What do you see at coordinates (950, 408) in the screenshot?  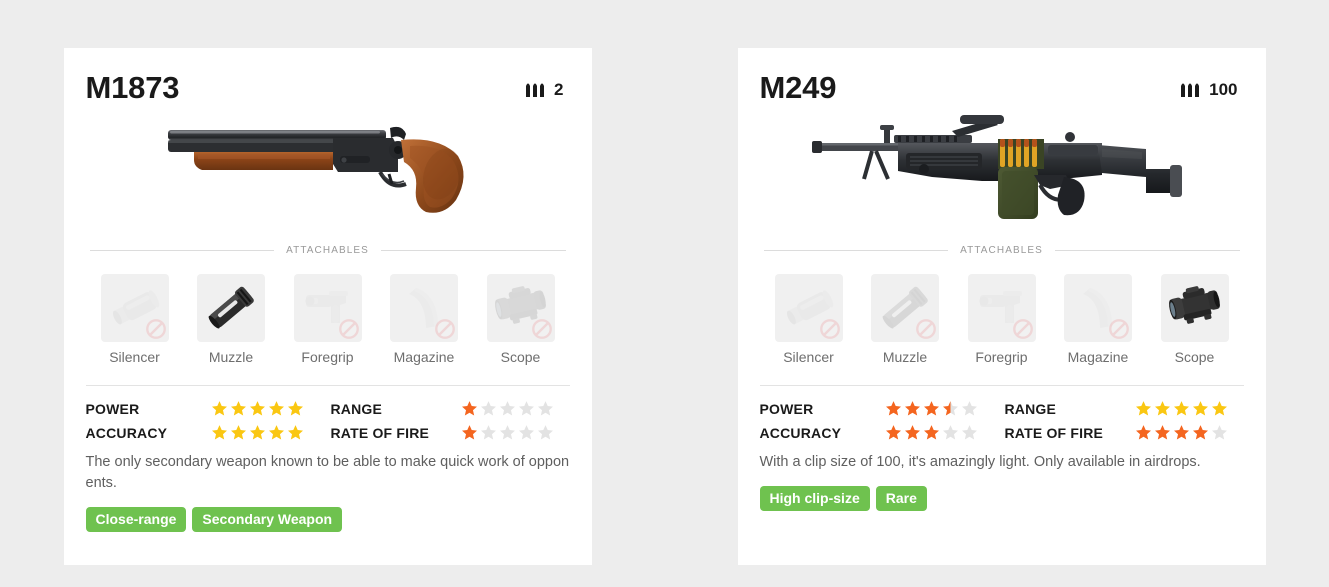 I see `star-half-icon` at bounding box center [950, 408].